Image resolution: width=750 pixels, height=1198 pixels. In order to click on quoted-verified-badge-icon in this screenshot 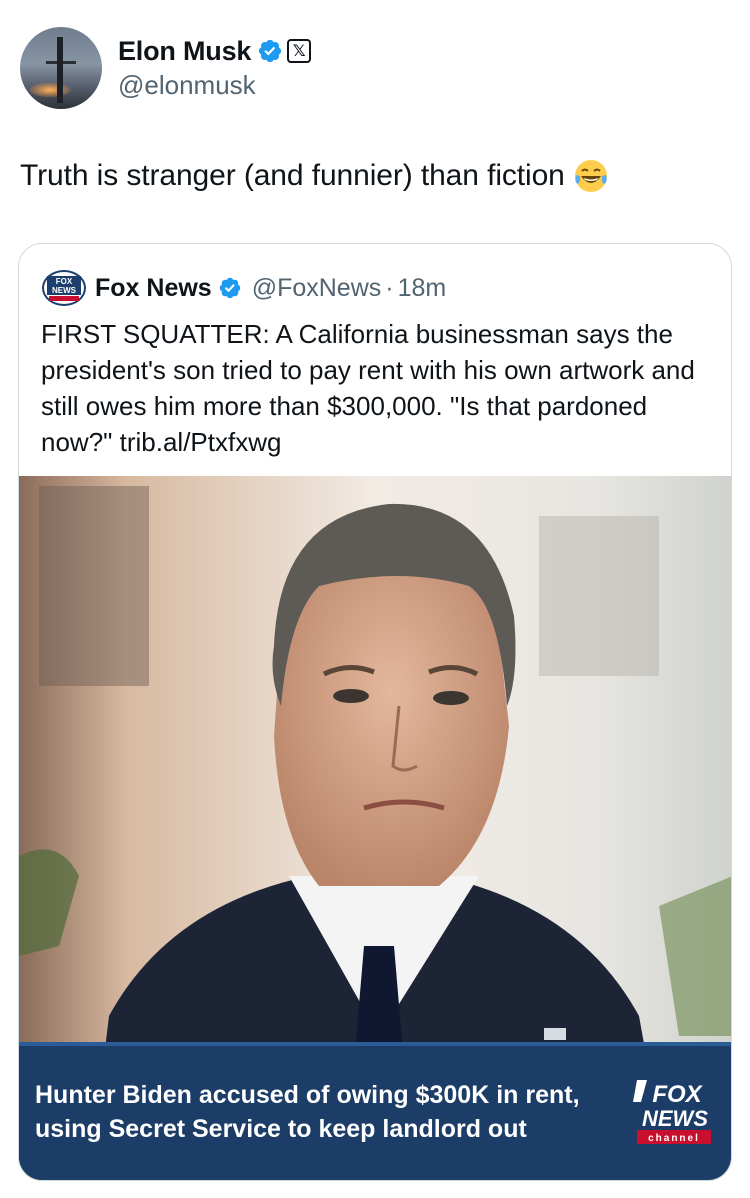, I will do `click(230, 288)`.